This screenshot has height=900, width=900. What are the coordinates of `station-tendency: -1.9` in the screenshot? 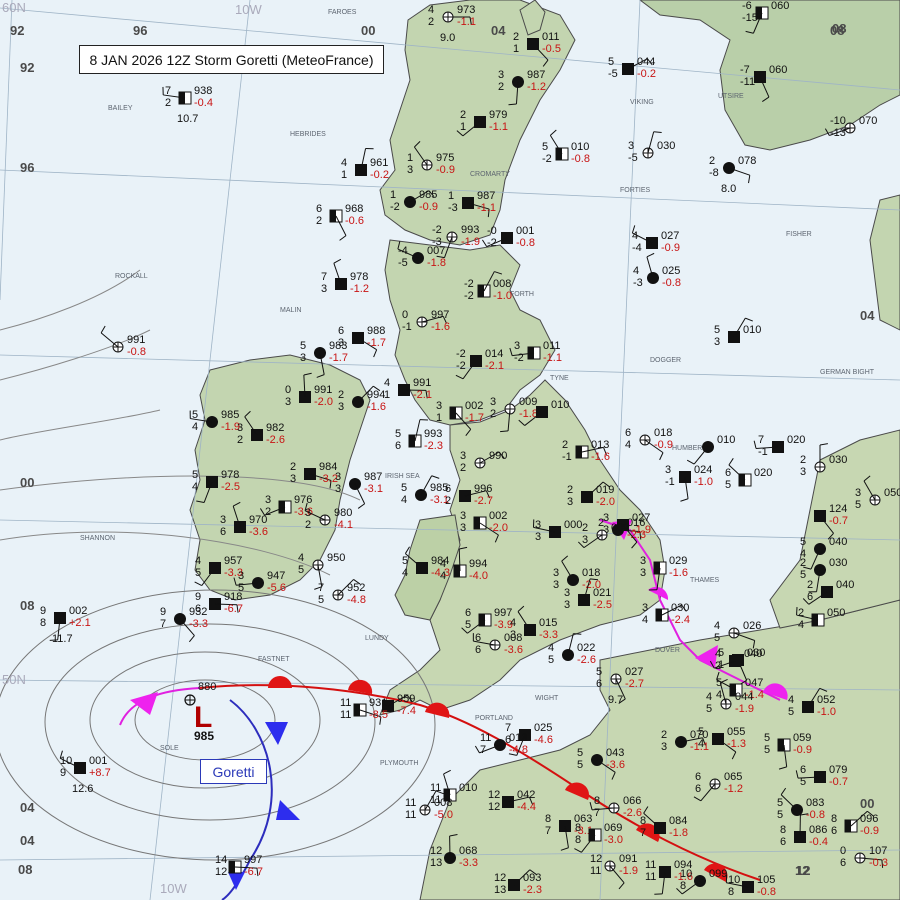 It's located at (628, 871).